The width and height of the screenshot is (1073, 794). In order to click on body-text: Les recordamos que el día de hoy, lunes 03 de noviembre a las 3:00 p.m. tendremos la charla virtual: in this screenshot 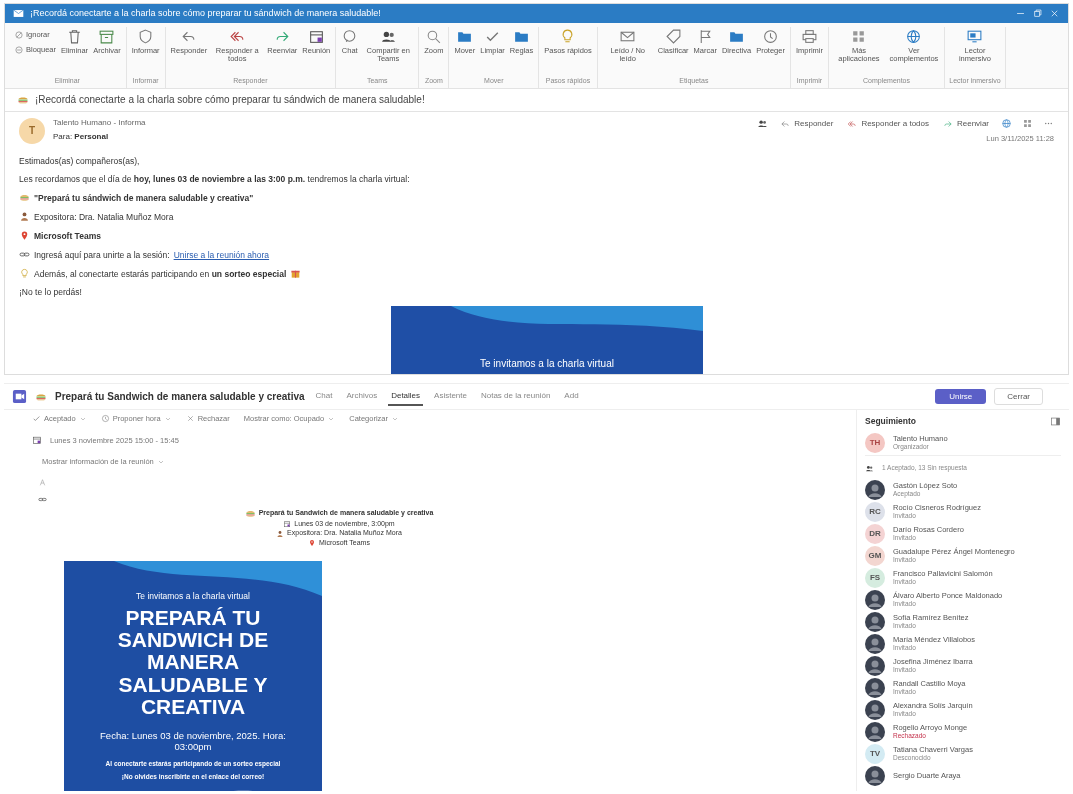, I will do `click(214, 179)`.